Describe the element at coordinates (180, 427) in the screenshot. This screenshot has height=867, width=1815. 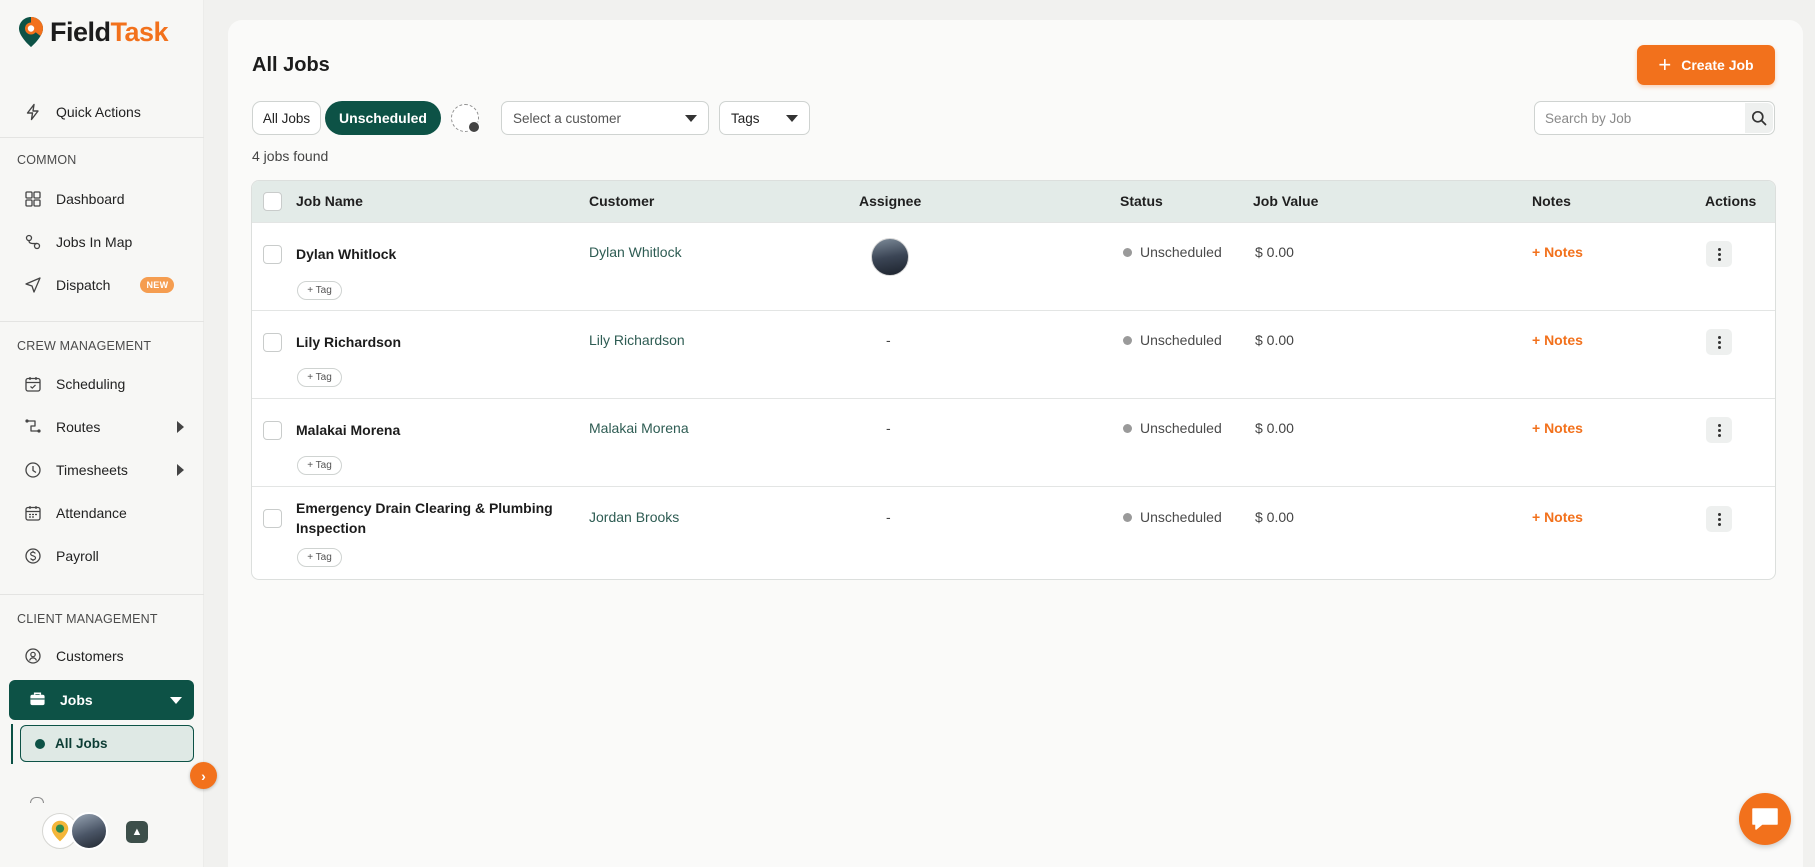
I see `chevron-right-icon` at that location.